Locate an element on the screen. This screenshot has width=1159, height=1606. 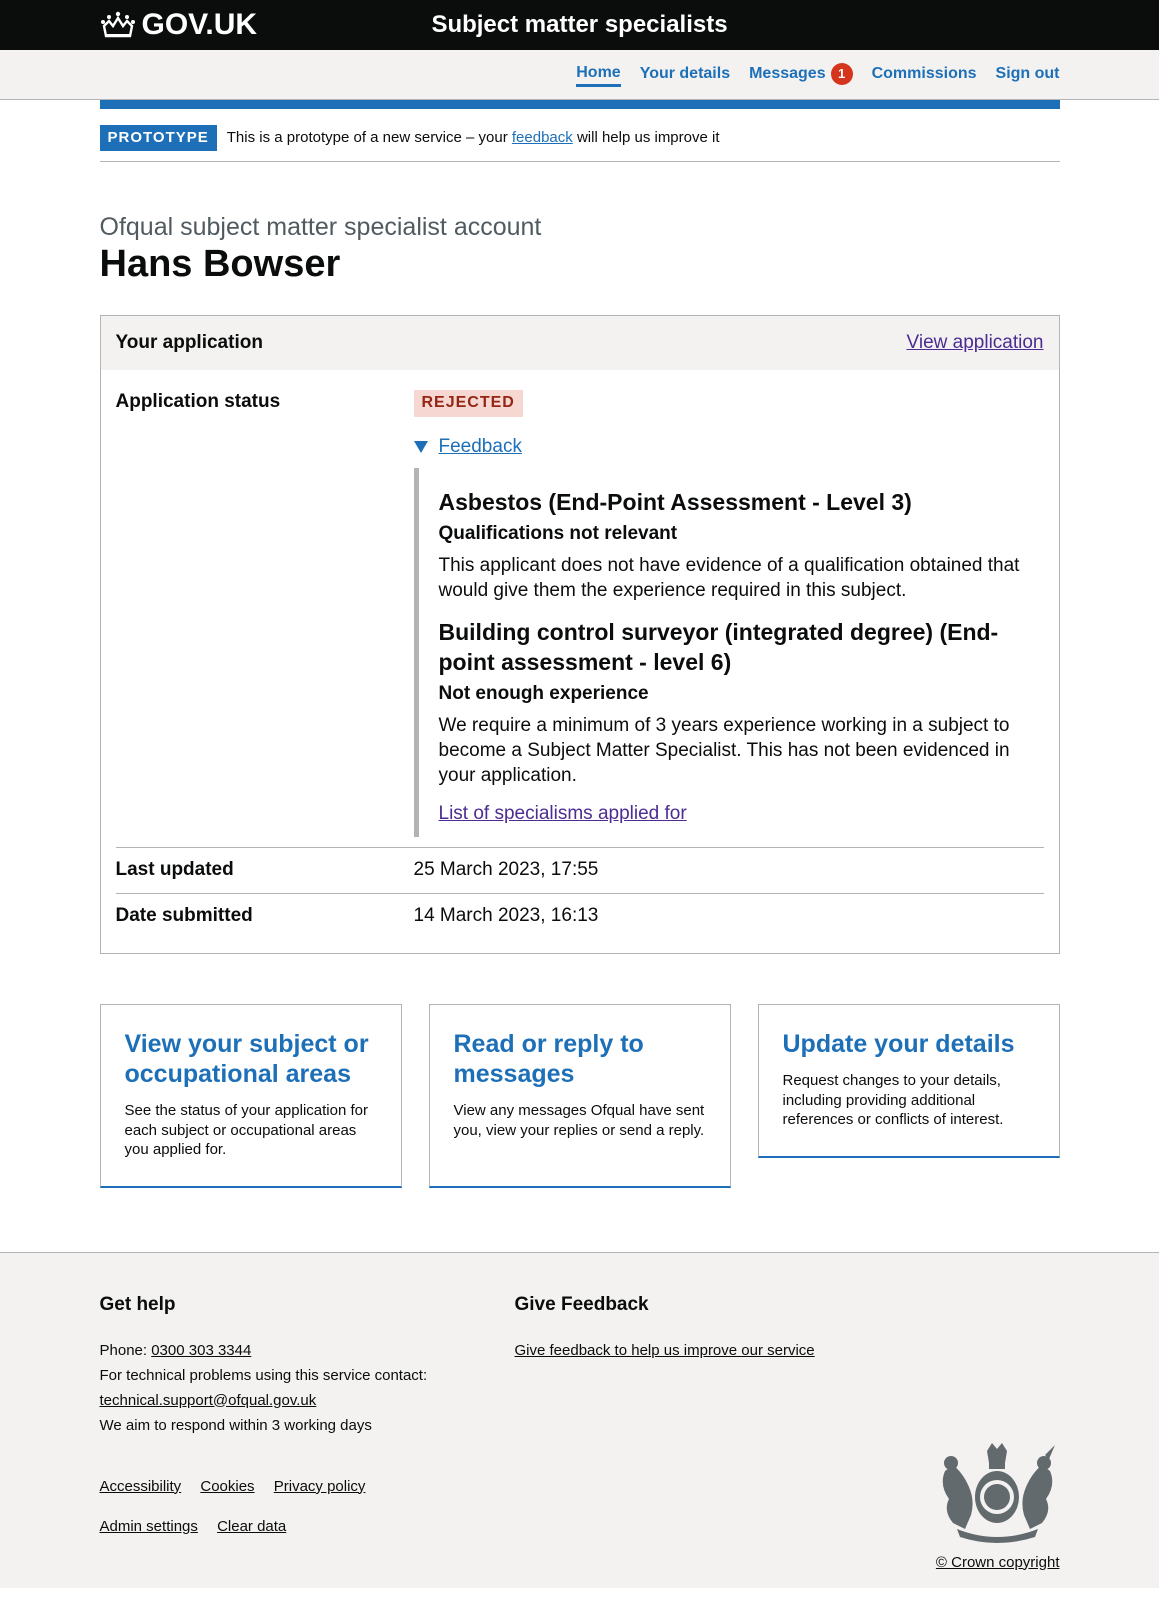
date-submitted-row: Date submitted 14 March 2023, 16:13 is located at coordinates (579, 915).